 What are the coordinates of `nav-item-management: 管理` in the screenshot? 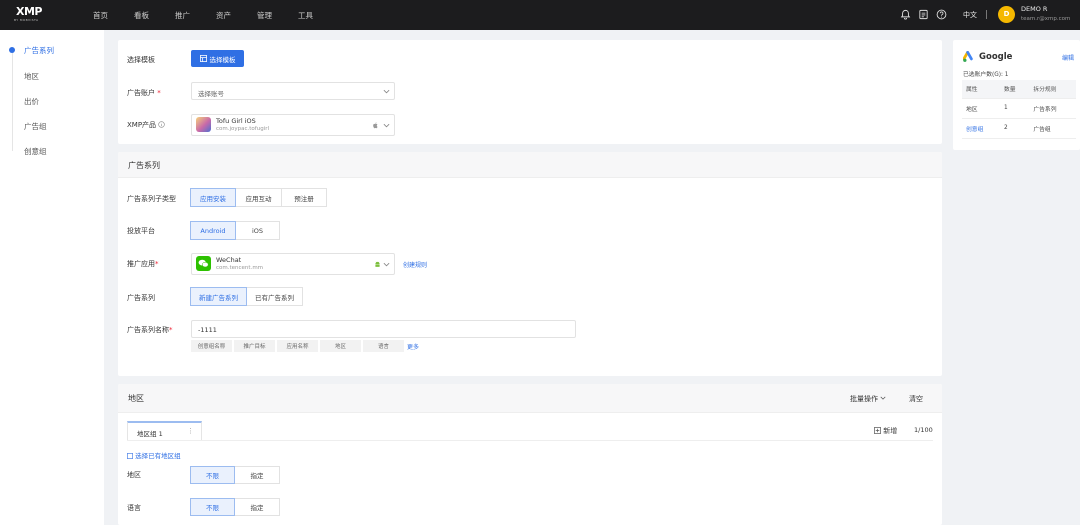 It's located at (264, 15).